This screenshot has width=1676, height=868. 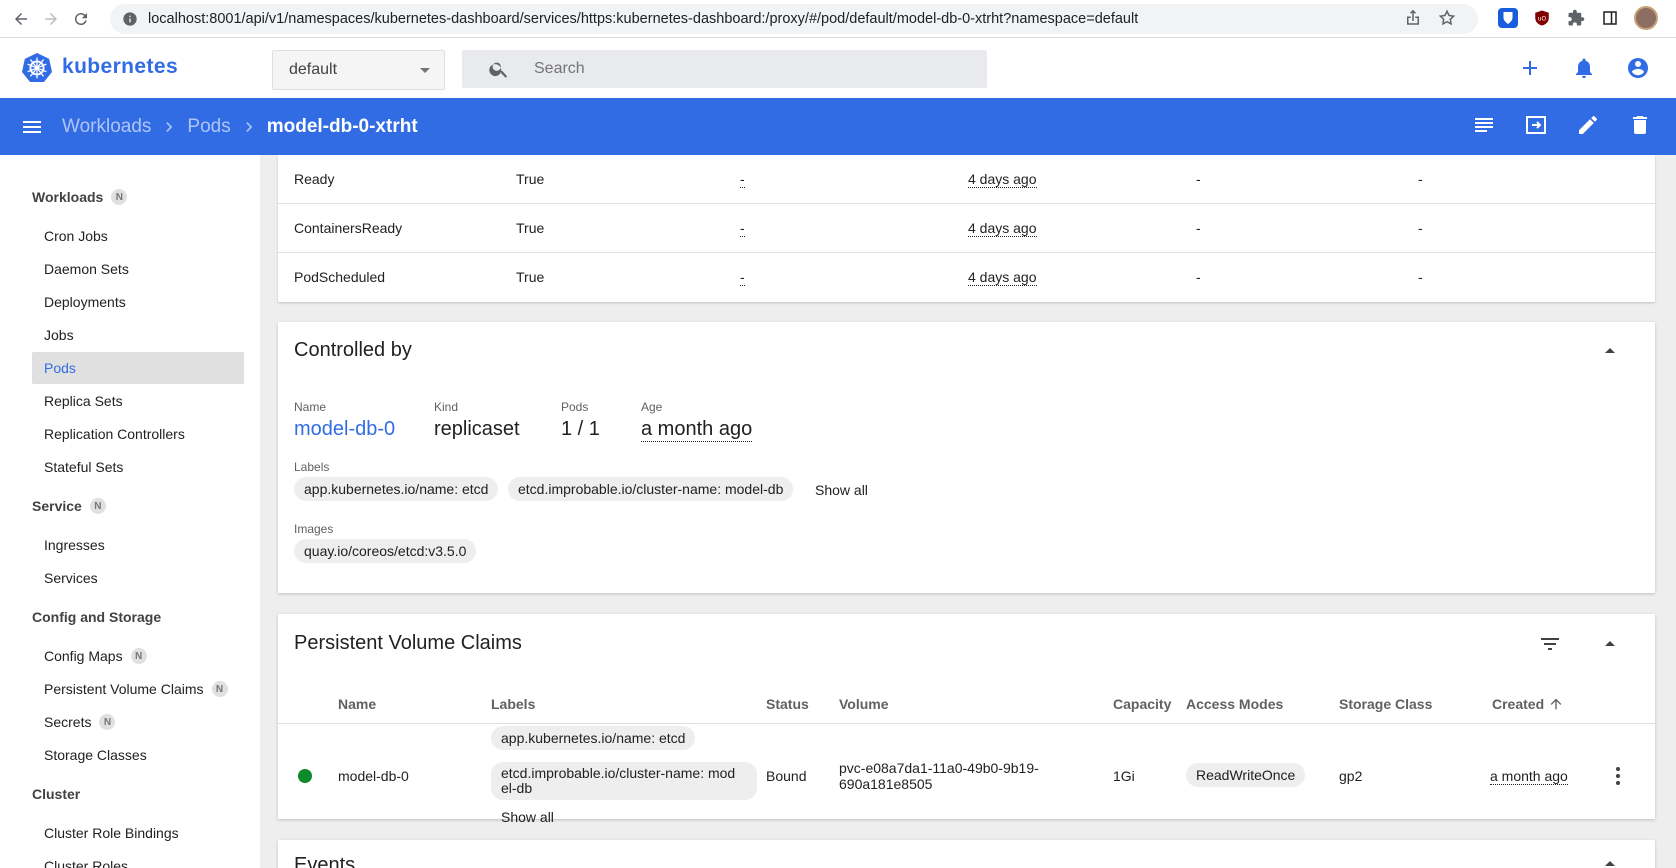 I want to click on bookmark-star-icon, so click(x=1447, y=18).